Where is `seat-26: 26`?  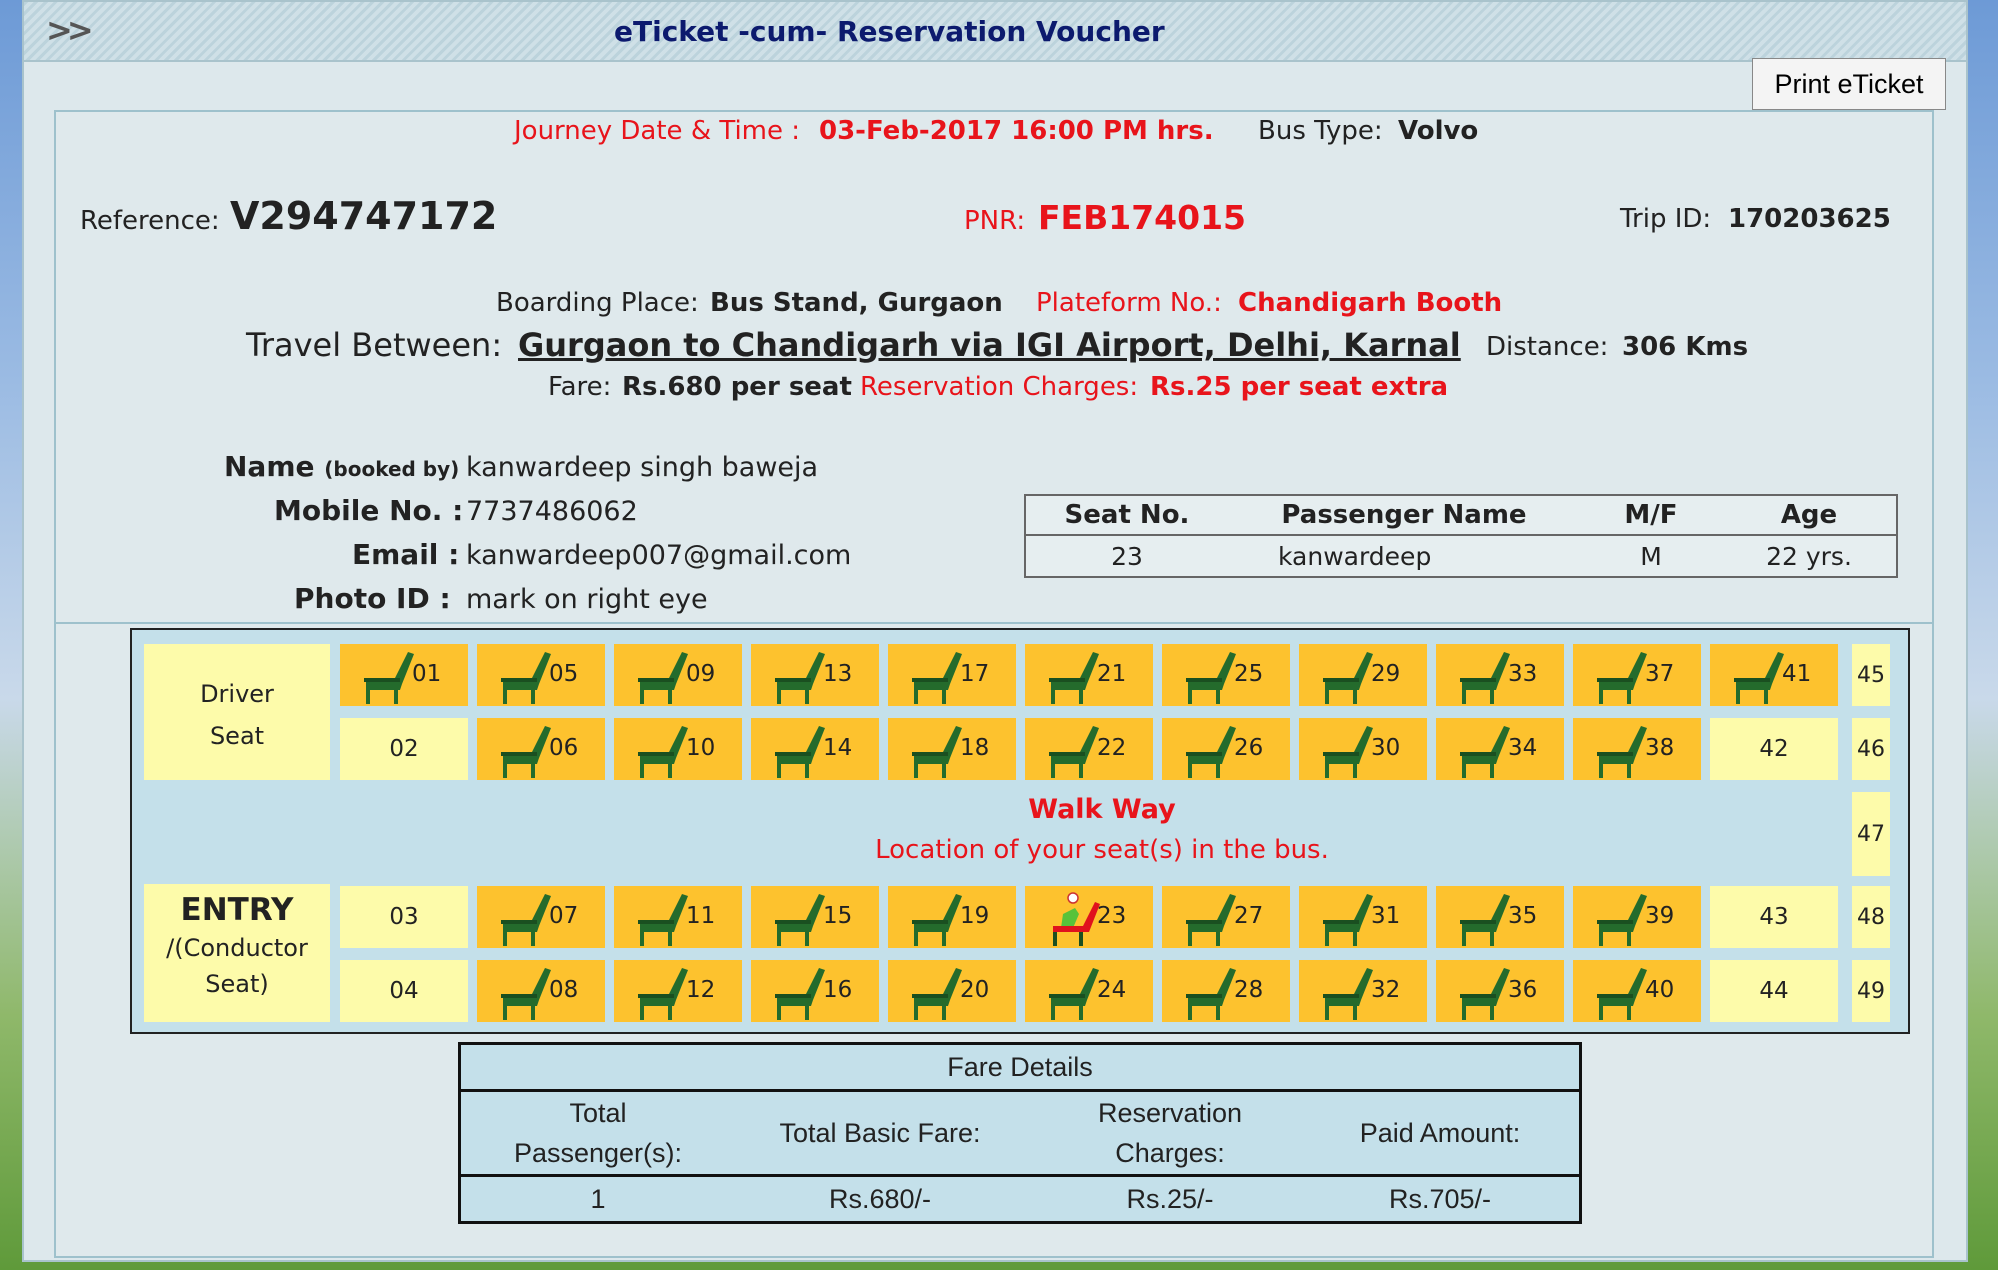 seat-26: 26 is located at coordinates (1226, 749).